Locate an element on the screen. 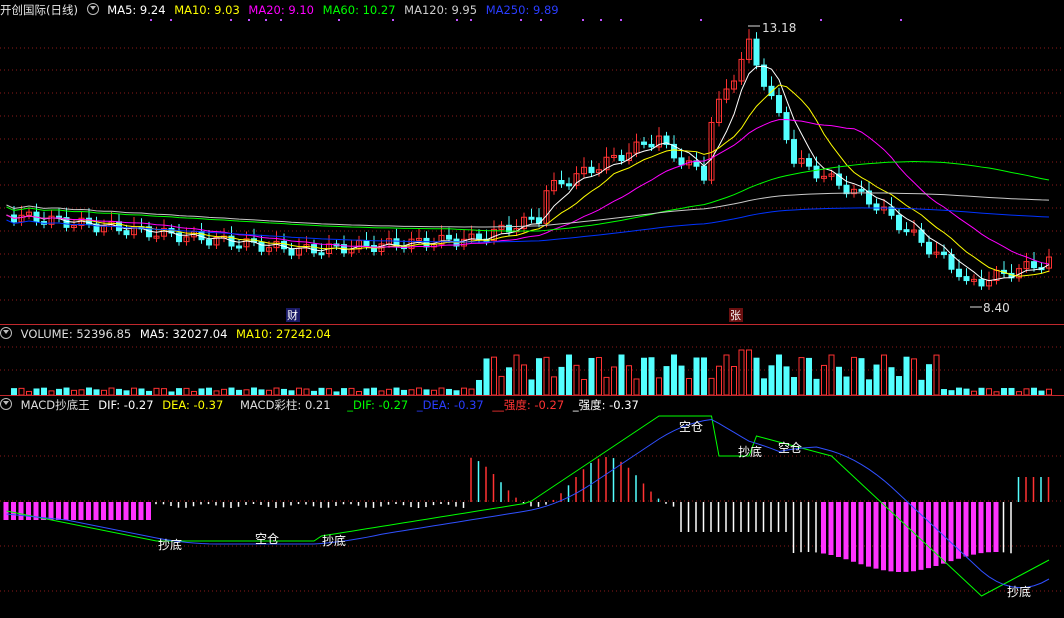 This screenshot has height=618, width=1064. low-price-label: 8.40 is located at coordinates (996, 308).